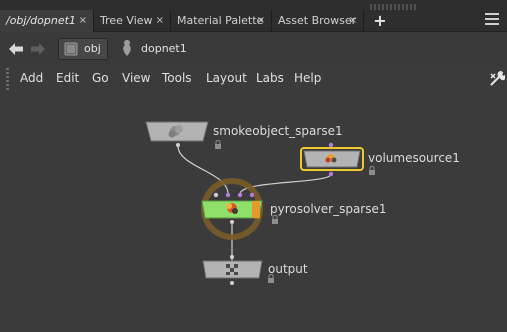  Describe the element at coordinates (270, 78) in the screenshot. I see `menu-labs: Labs` at that location.